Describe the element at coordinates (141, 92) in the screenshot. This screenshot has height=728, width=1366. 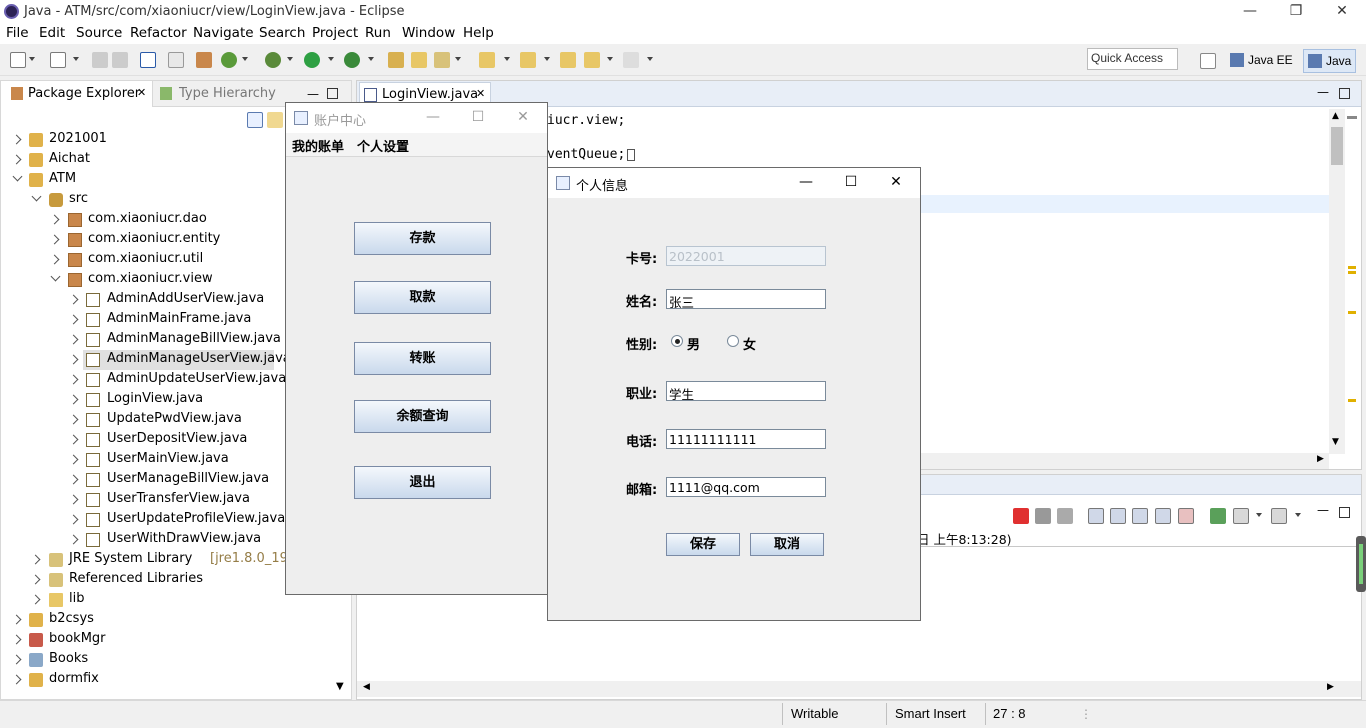
I see `close-icon: ✕` at that location.